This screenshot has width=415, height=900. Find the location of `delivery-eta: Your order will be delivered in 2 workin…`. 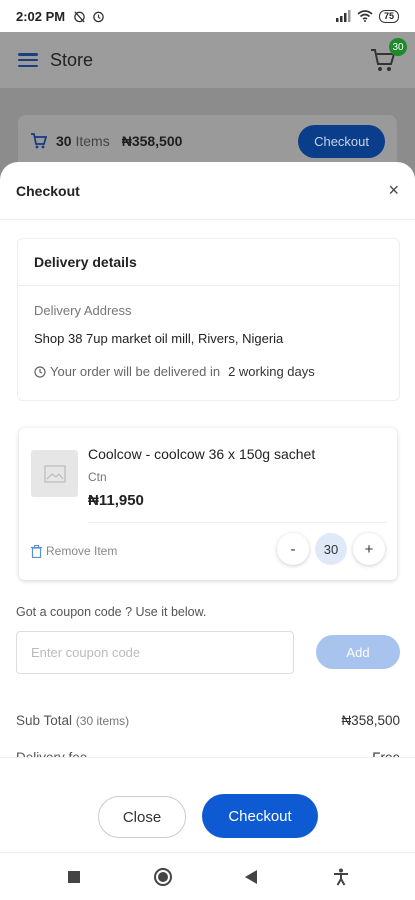

delivery-eta: Your order will be delivered in 2 workin… is located at coordinates (174, 371).